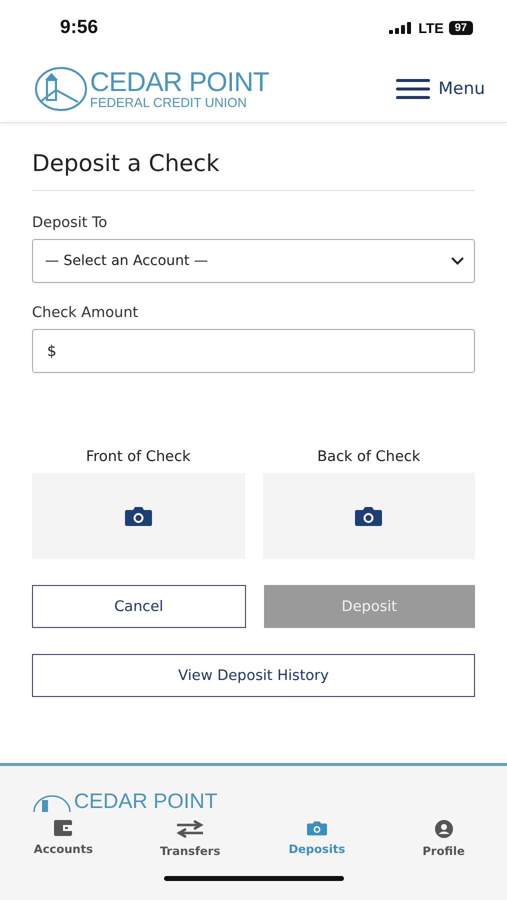 The width and height of the screenshot is (507, 900). What do you see at coordinates (126, 164) in the screenshot?
I see `page-title: Deposit a Check` at bounding box center [126, 164].